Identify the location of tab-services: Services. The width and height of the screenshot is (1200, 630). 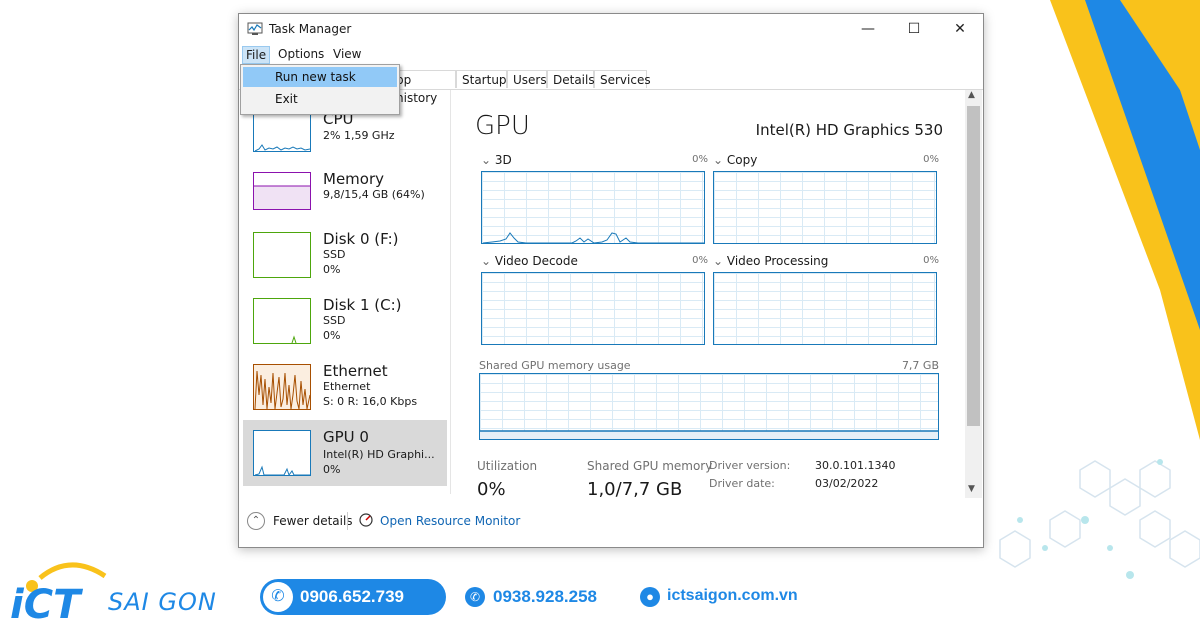
(622, 79).